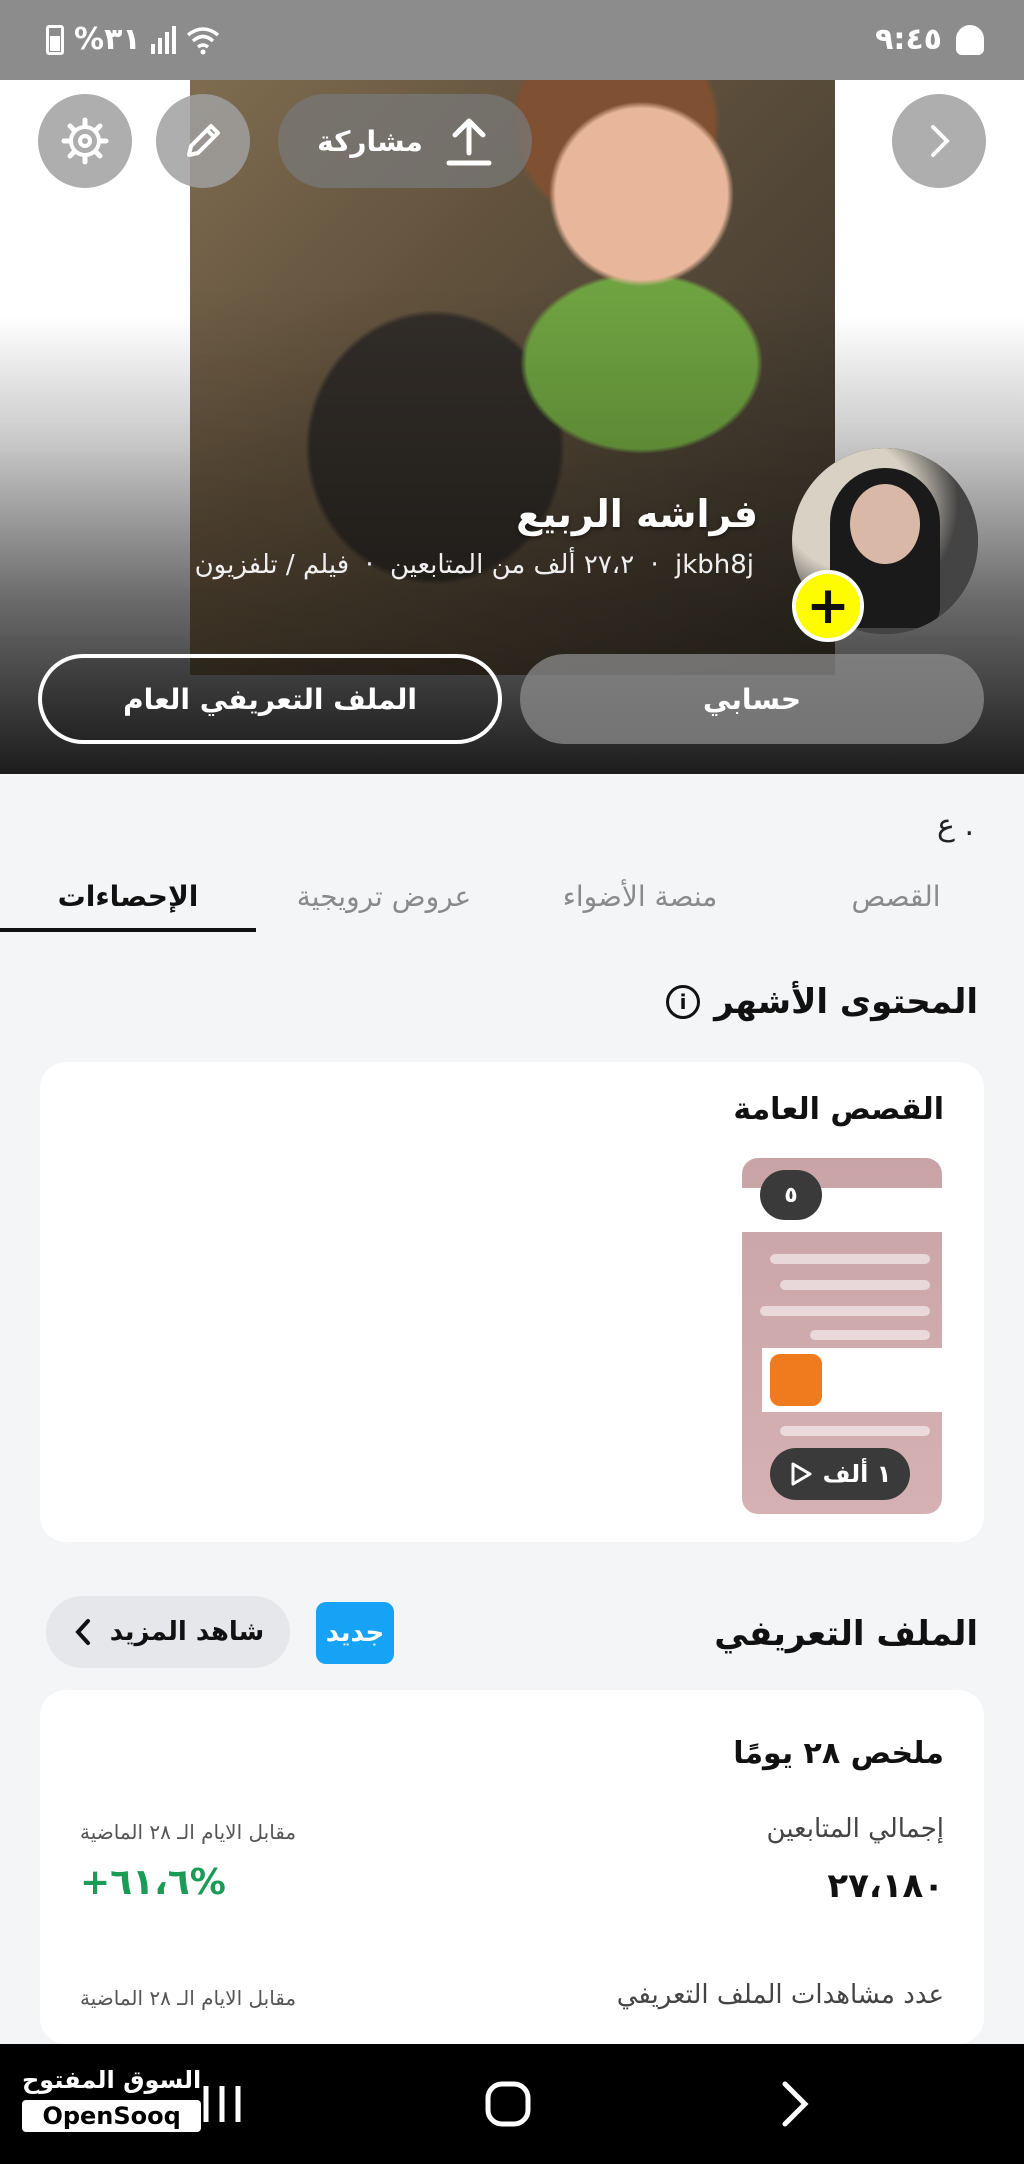 This screenshot has height=2164, width=1024. I want to click on section-letter: ع ., so click(955, 825).